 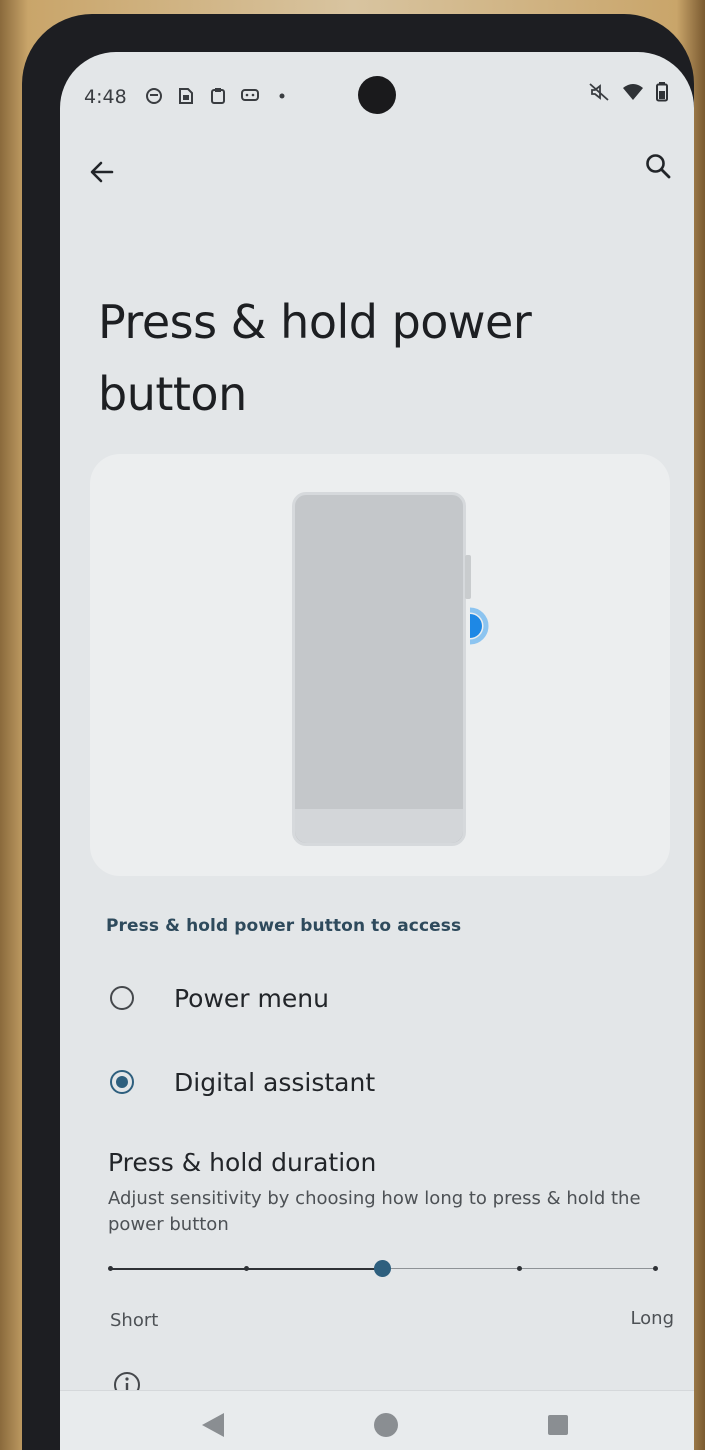 What do you see at coordinates (251, 998) in the screenshot?
I see `radio-label: Power menu` at bounding box center [251, 998].